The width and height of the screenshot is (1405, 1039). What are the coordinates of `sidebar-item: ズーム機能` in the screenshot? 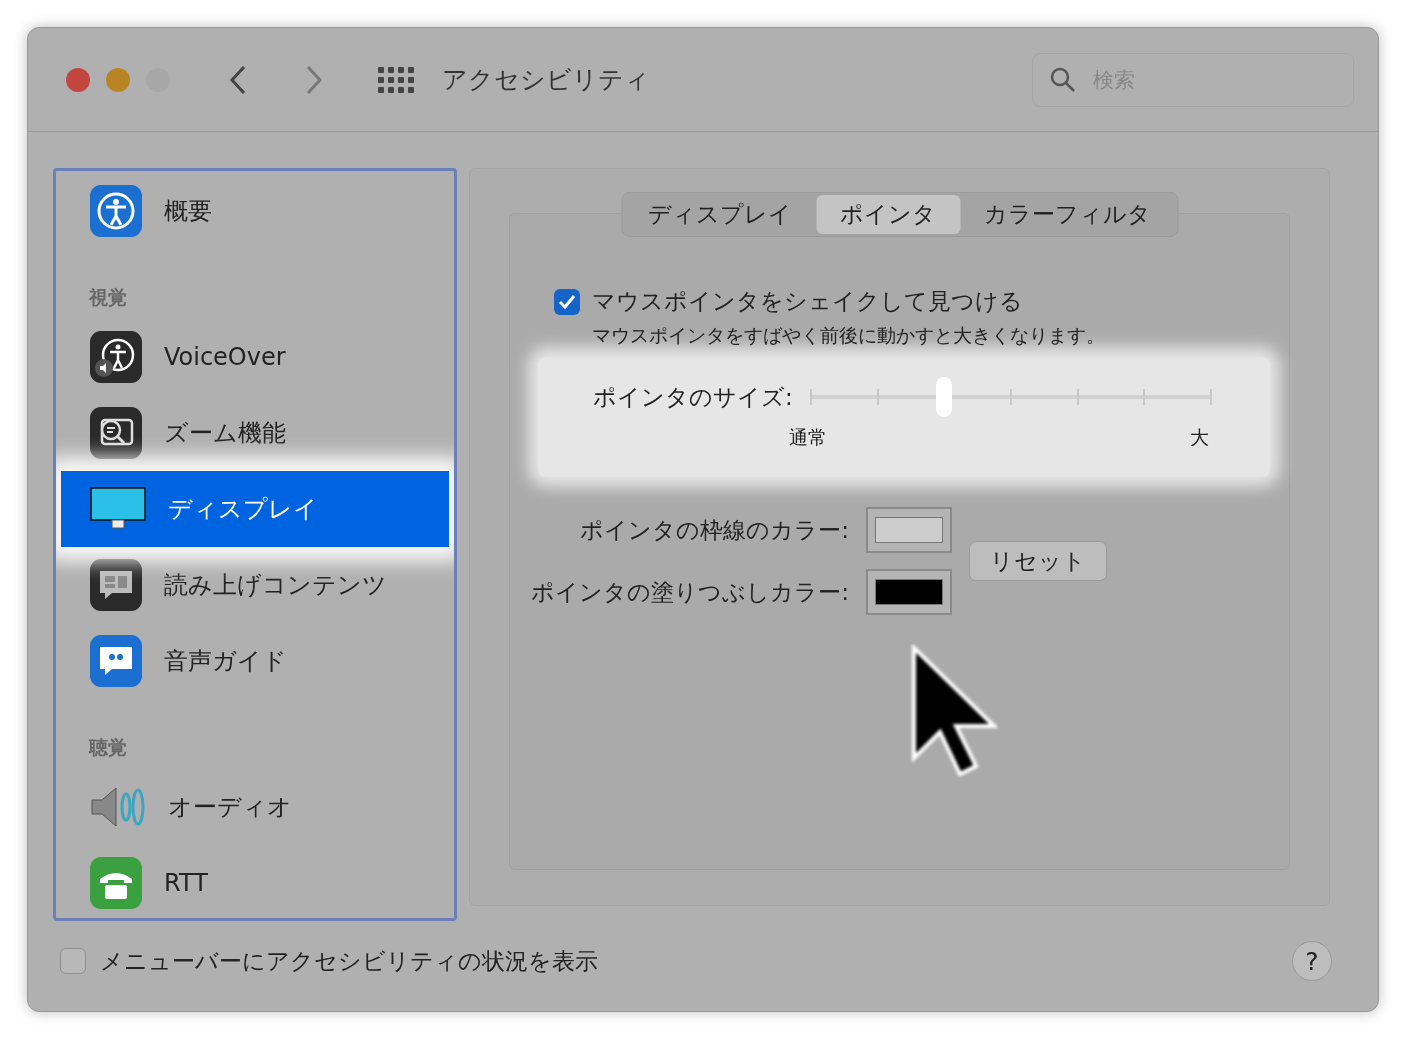 It's located at (255, 433).